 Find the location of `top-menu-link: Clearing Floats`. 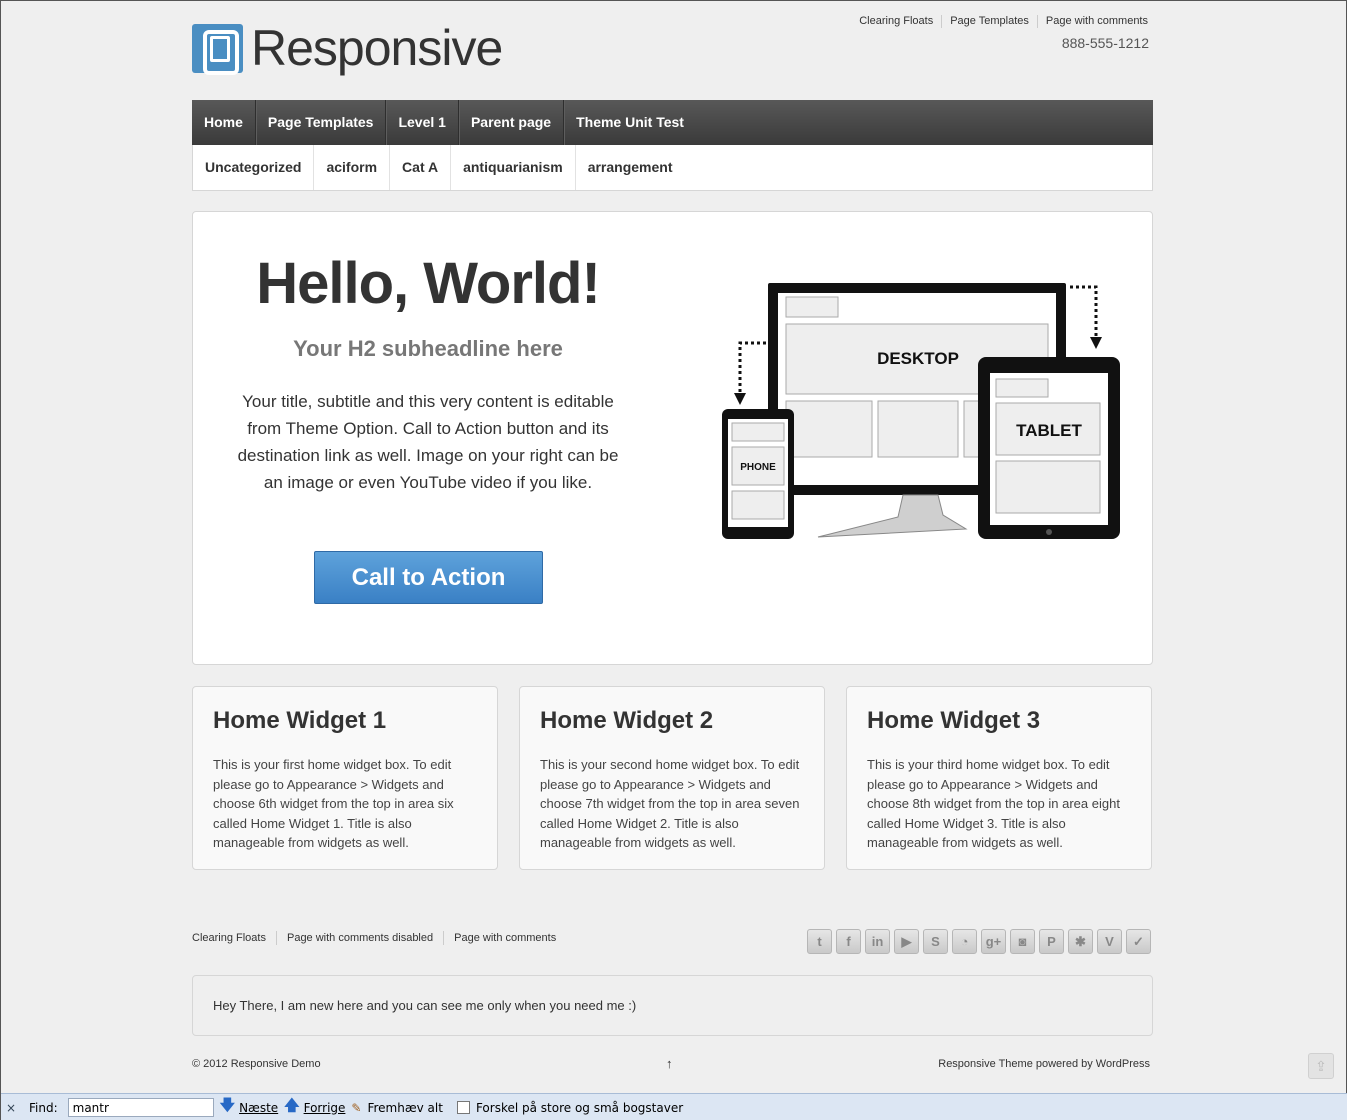

top-menu-link: Clearing Floats is located at coordinates (896, 21).